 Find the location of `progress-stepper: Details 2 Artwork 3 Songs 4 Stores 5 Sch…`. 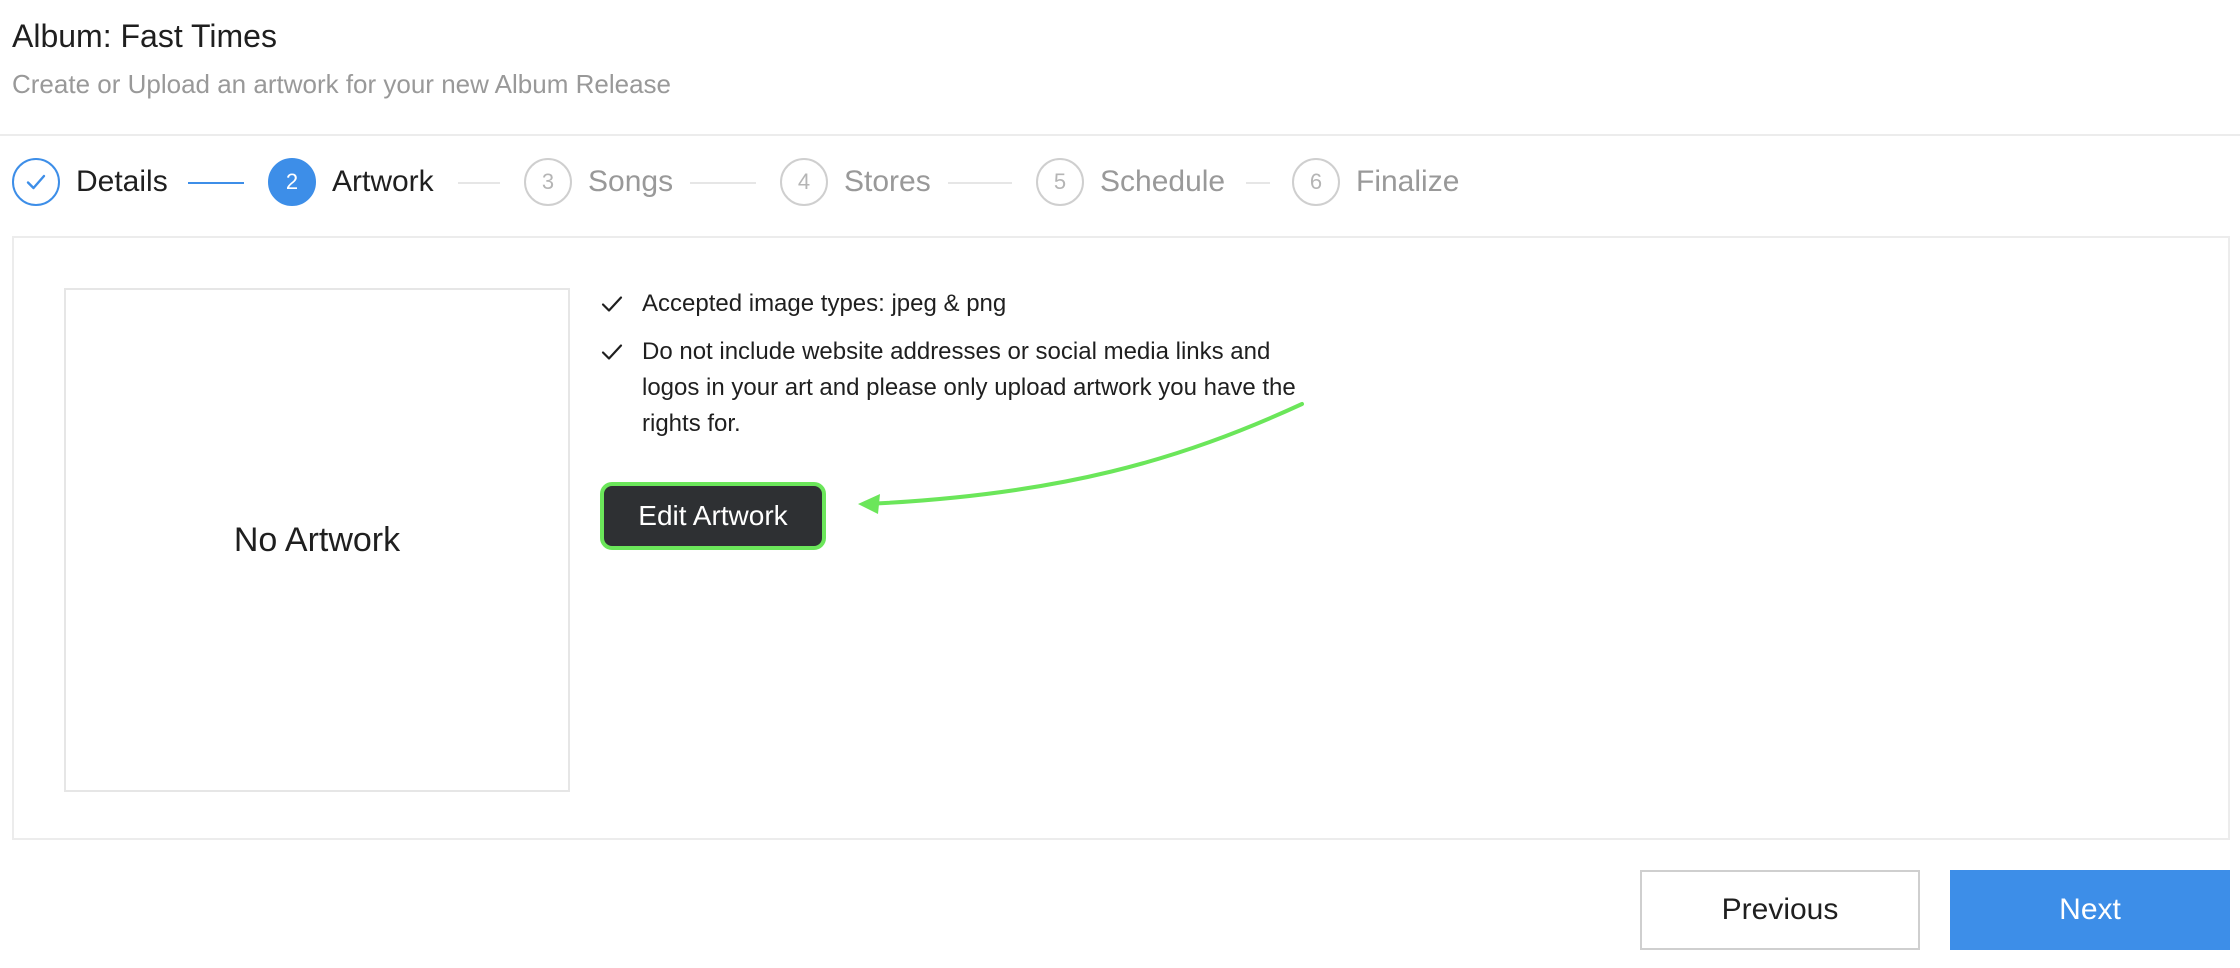

progress-stepper: Details 2 Artwork 3 Songs 4 Stores 5 Sch… is located at coordinates (1120, 182).